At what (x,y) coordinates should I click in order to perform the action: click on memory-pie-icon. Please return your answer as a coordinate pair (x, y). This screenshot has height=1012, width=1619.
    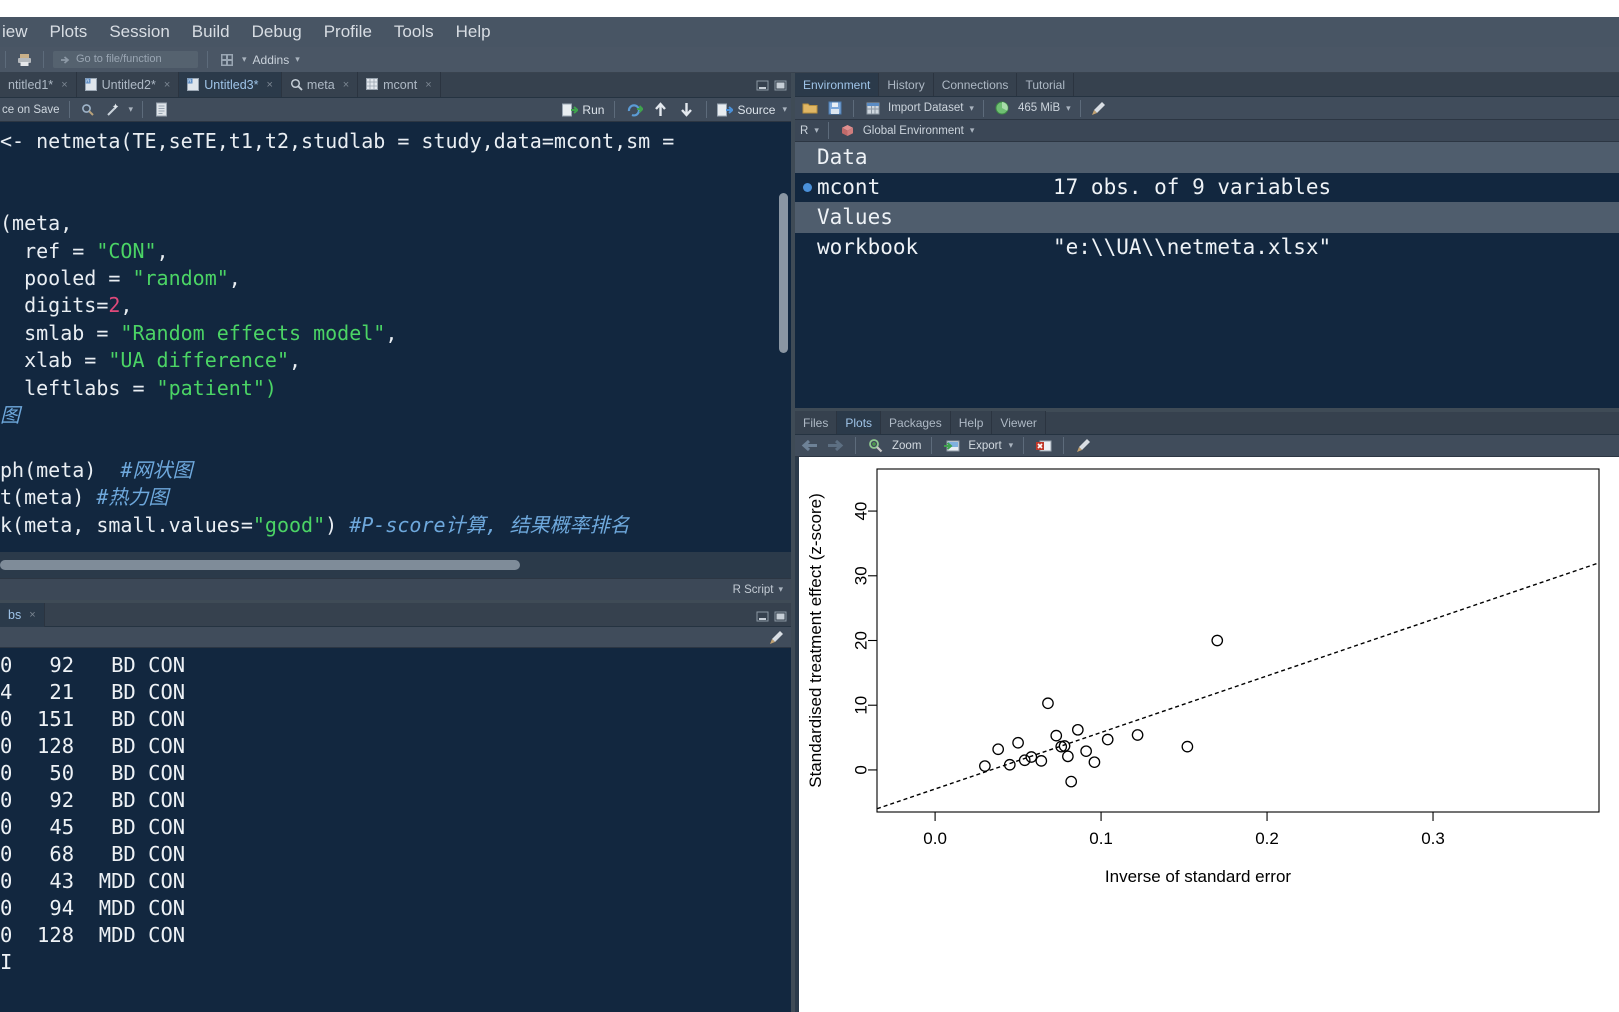
    Looking at the image, I should click on (1002, 108).